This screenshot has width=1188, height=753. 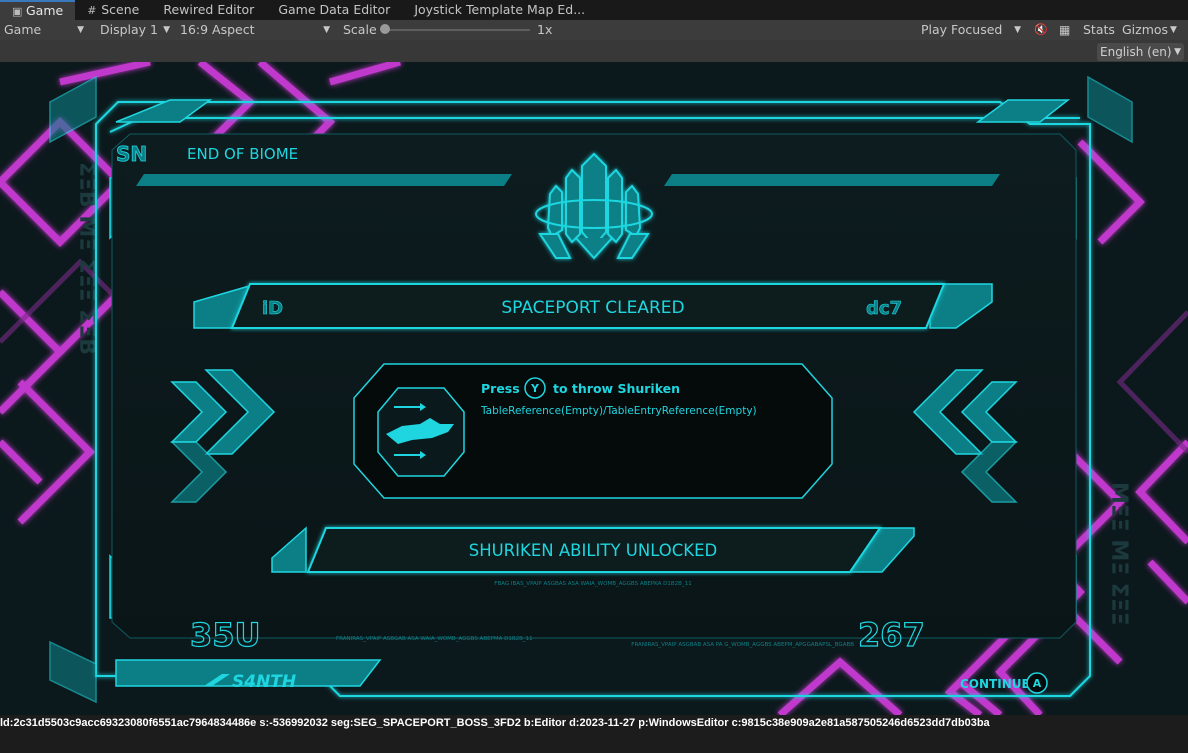 What do you see at coordinates (131, 154) in the screenshot?
I see `header-glyph: SN` at bounding box center [131, 154].